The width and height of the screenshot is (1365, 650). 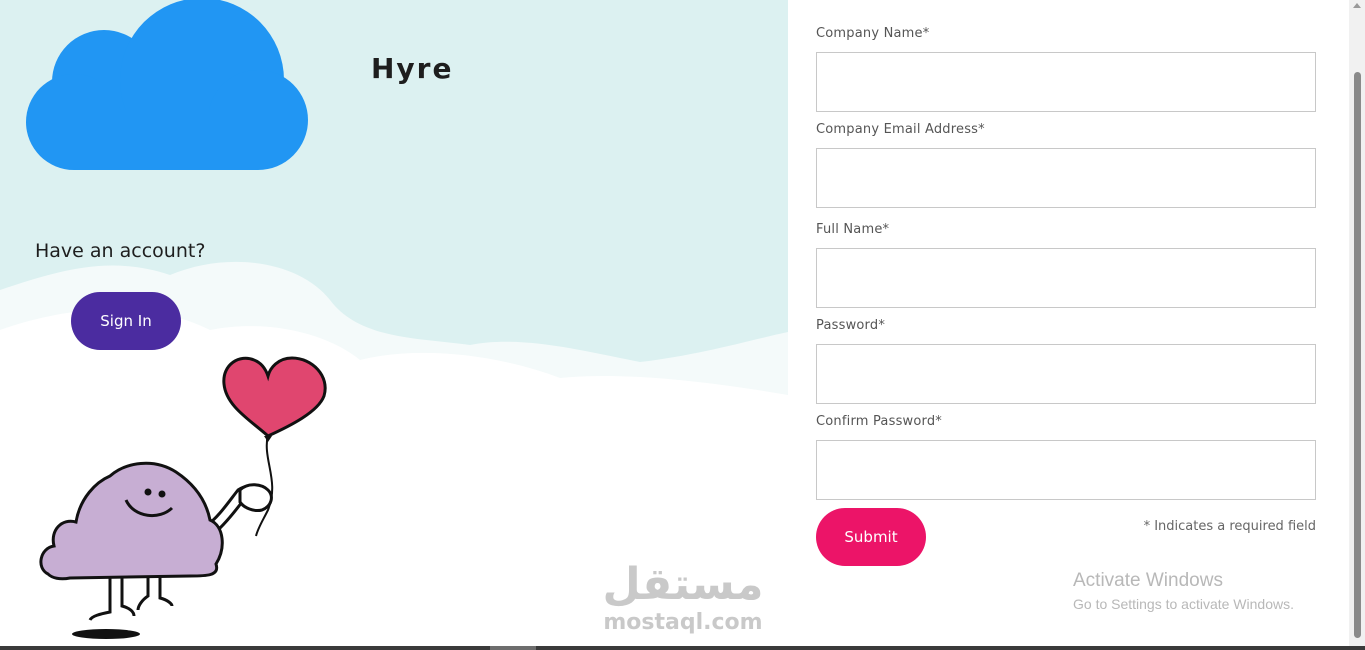 What do you see at coordinates (900, 129) in the screenshot?
I see `company-email-label: Company Email Address*` at bounding box center [900, 129].